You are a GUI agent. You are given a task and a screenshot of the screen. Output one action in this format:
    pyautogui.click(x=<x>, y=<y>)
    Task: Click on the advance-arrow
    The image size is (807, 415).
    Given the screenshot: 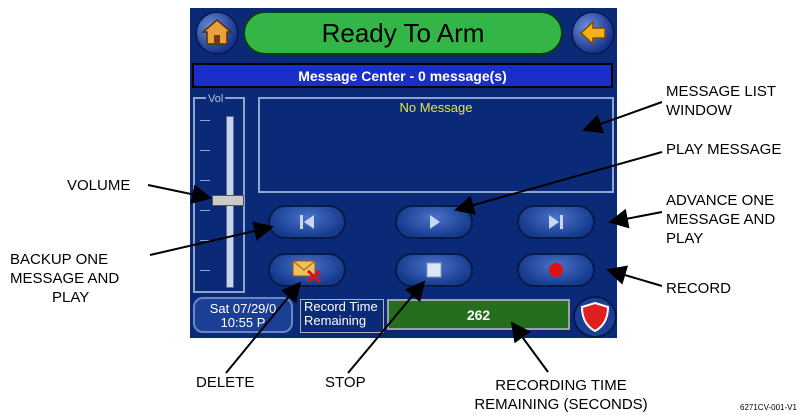 What is the action you would take?
    pyautogui.click(x=635, y=218)
    